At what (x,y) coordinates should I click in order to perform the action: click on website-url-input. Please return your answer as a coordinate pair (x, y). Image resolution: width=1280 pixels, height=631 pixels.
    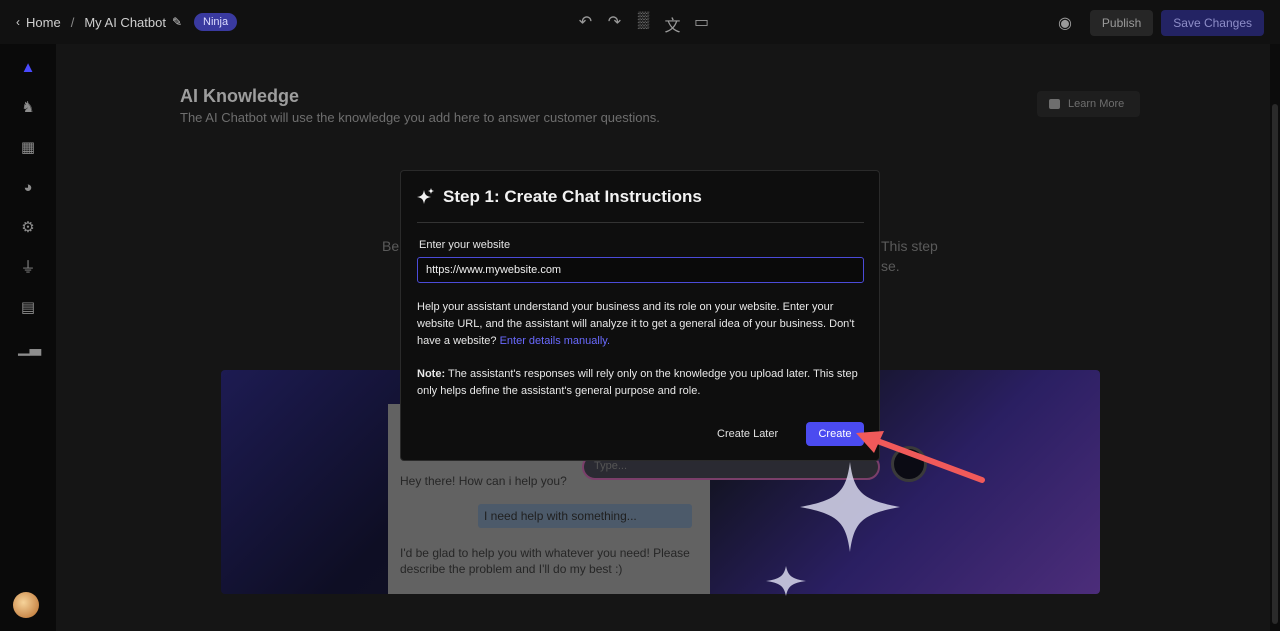
    Looking at the image, I should click on (640, 270).